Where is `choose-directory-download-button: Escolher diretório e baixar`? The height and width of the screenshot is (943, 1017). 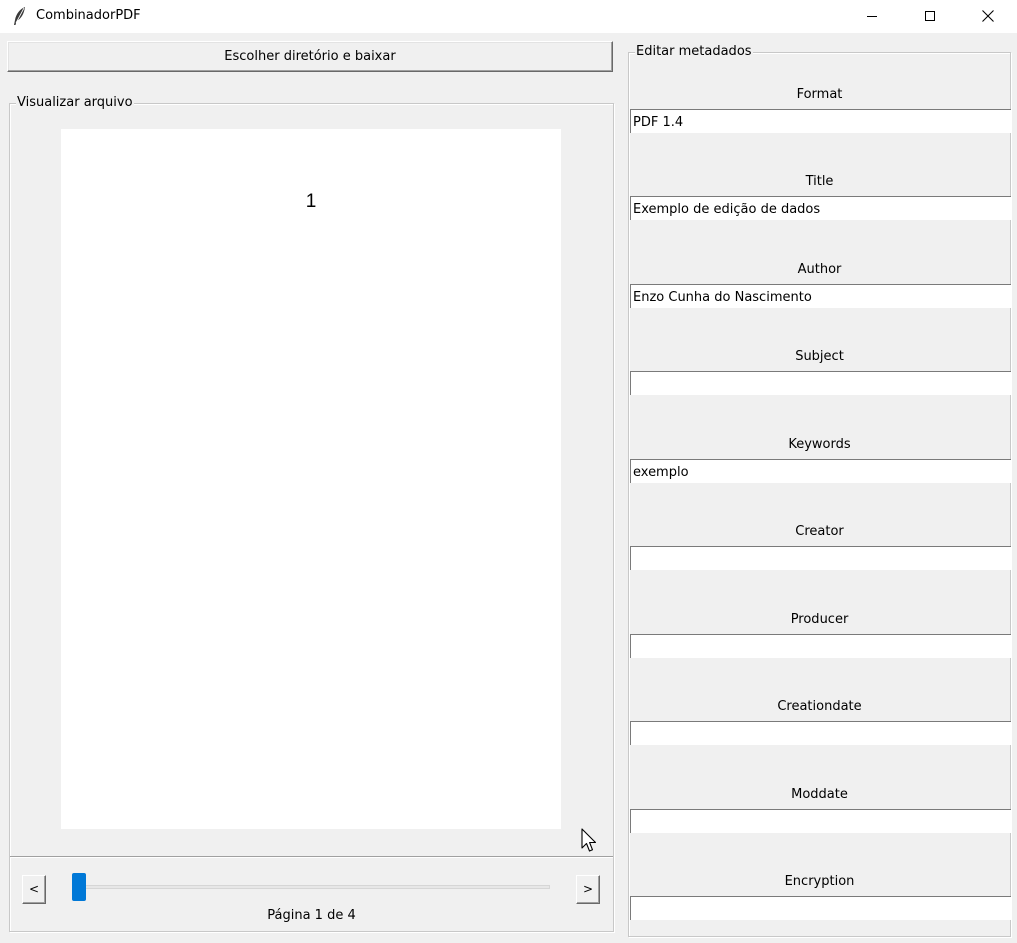 choose-directory-download-button: Escolher diretório e baixar is located at coordinates (310, 56).